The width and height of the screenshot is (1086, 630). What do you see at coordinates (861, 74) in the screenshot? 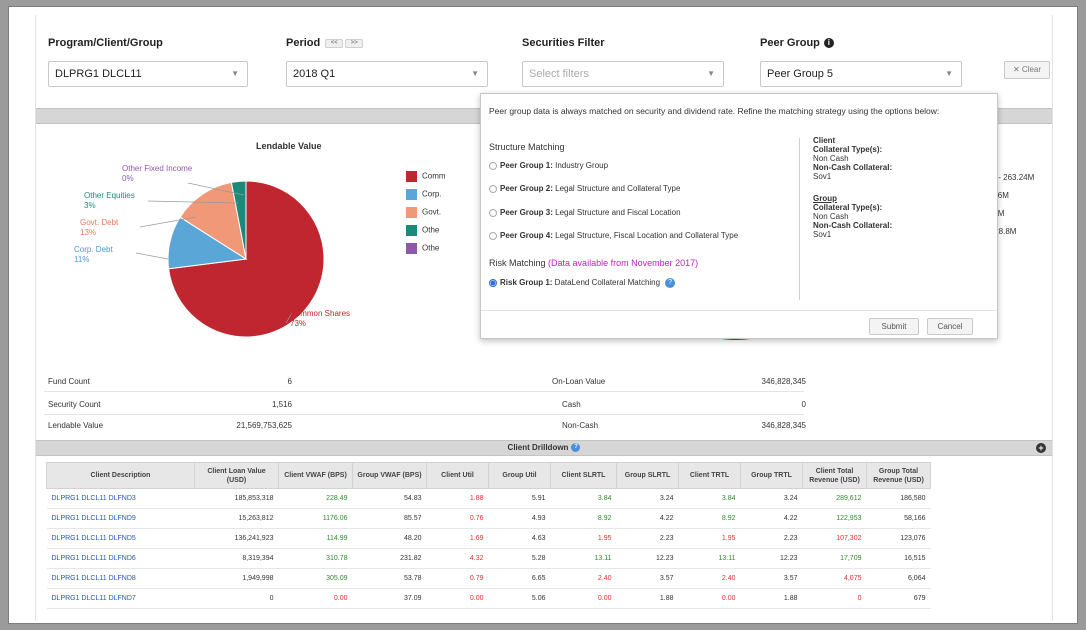
I see `peer-select: Peer Group 5 ▼` at bounding box center [861, 74].